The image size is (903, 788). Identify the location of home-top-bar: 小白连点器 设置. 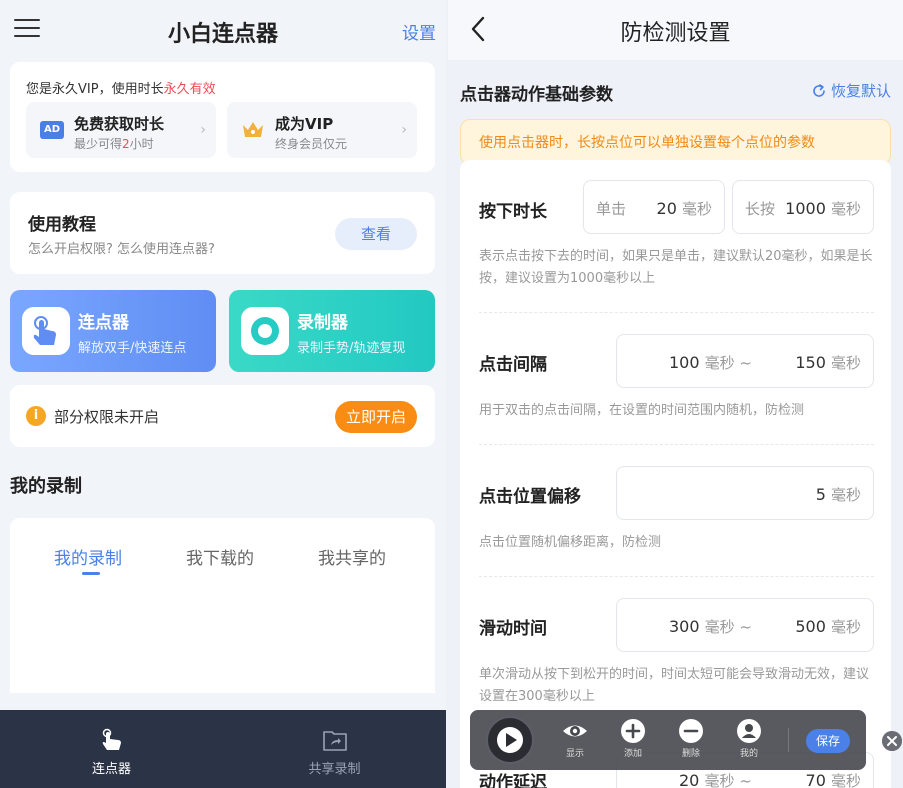
(223, 30).